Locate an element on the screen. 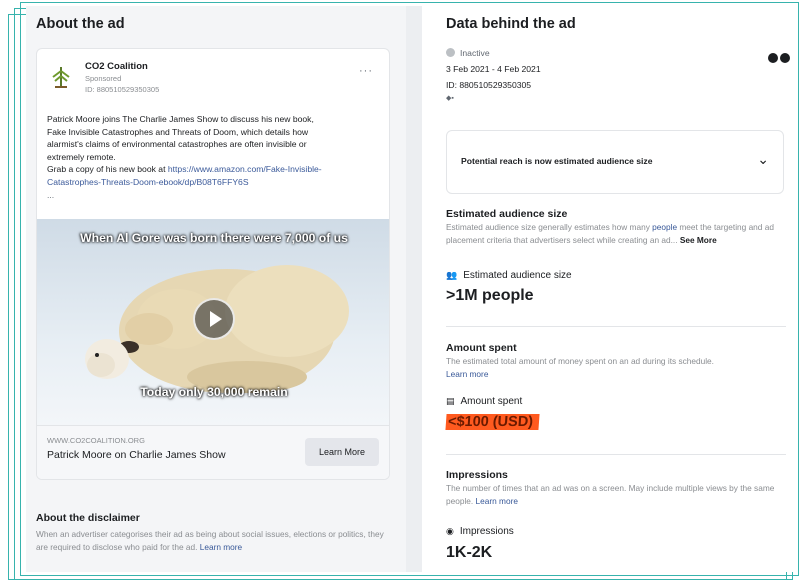  library-id: ID: 880510529350305 is located at coordinates (489, 85).